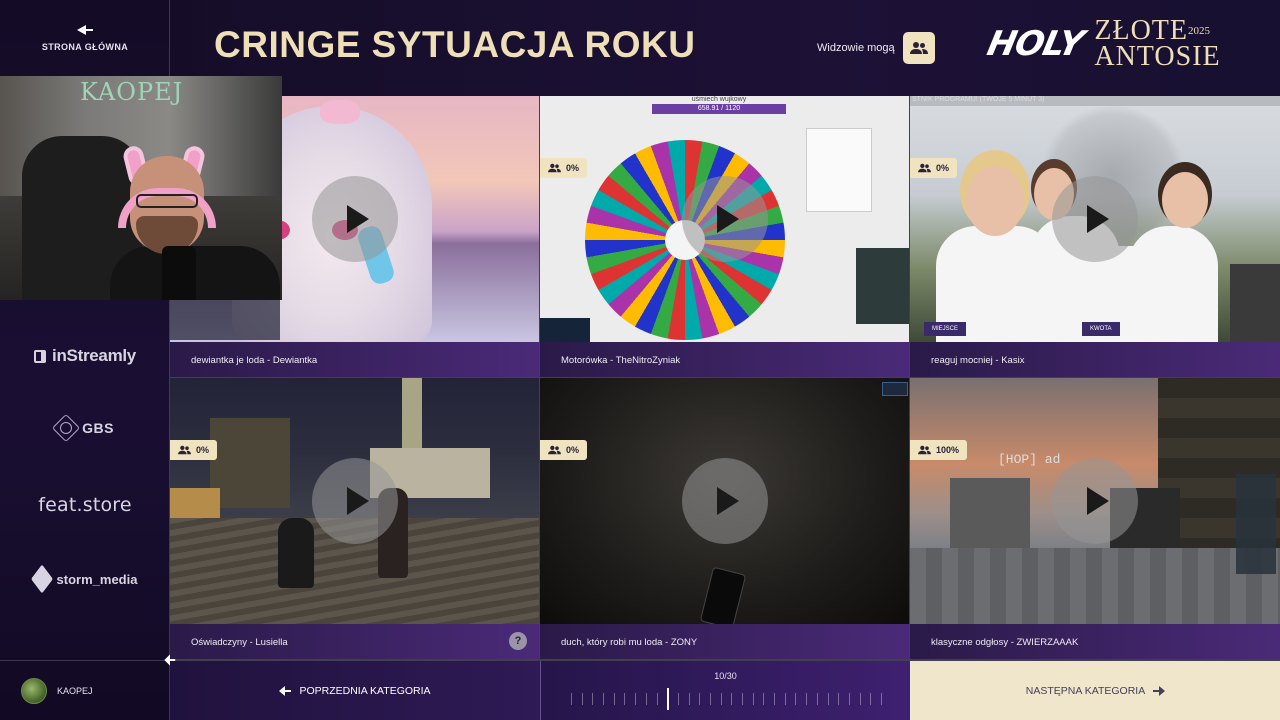 The image size is (1280, 720). What do you see at coordinates (85, 47) in the screenshot?
I see `home-label: STRONA GŁÓWNA` at bounding box center [85, 47].